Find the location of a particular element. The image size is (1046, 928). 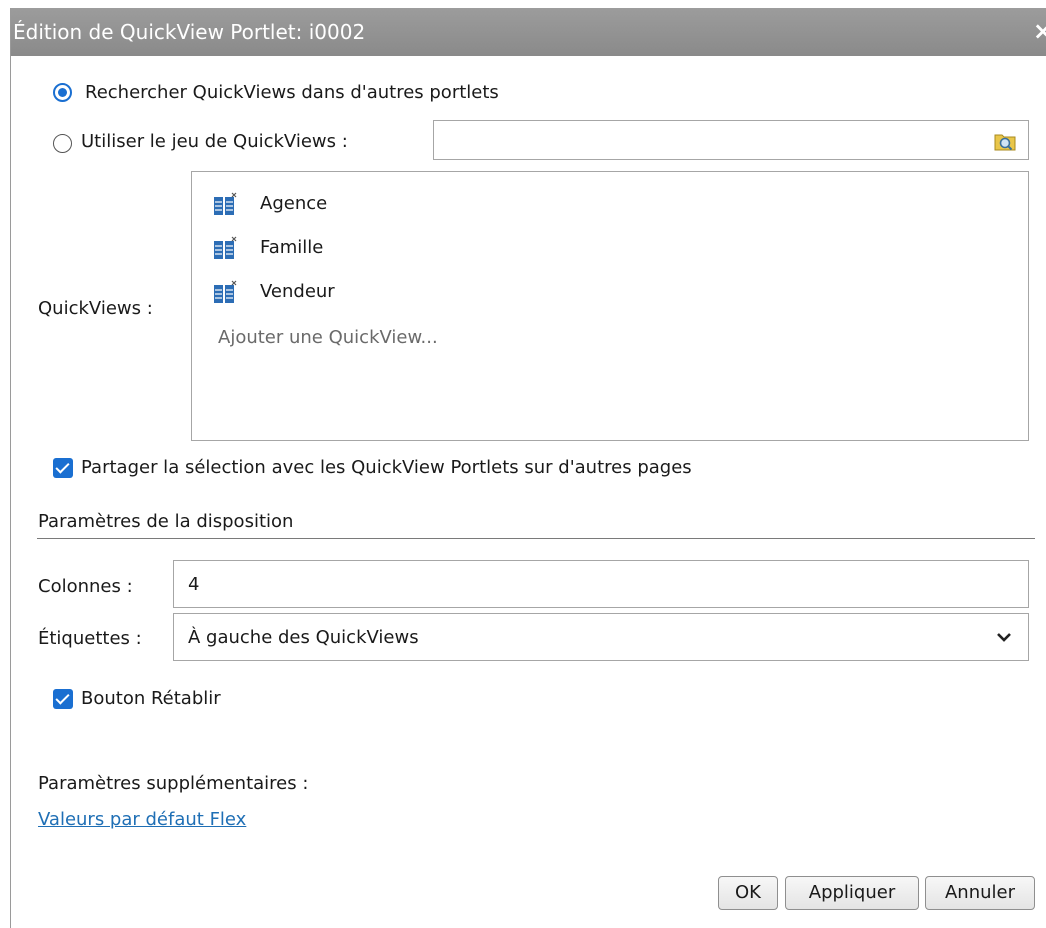

radio-use-quickview-set-label: Utiliser le jeu de QuickViews : is located at coordinates (214, 141).